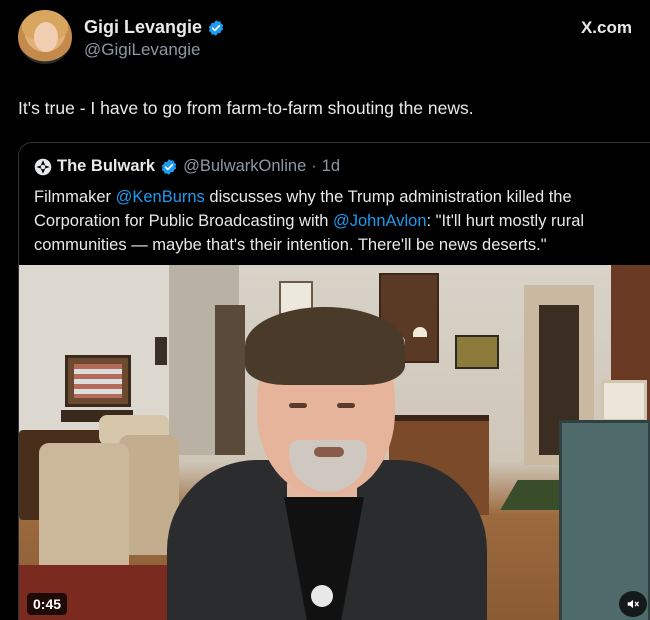 This screenshot has height=620, width=650. I want to click on quoted-author-handle: @BulwarkOnline, so click(244, 166).